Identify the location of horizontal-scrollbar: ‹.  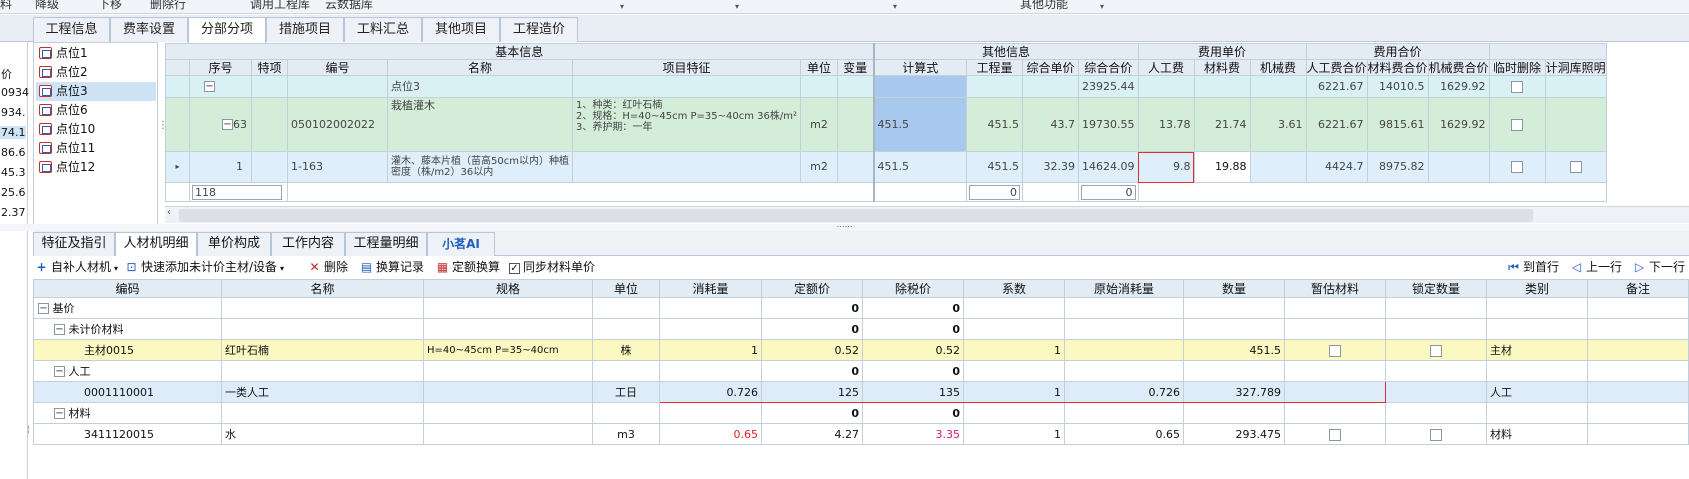
(927, 214).